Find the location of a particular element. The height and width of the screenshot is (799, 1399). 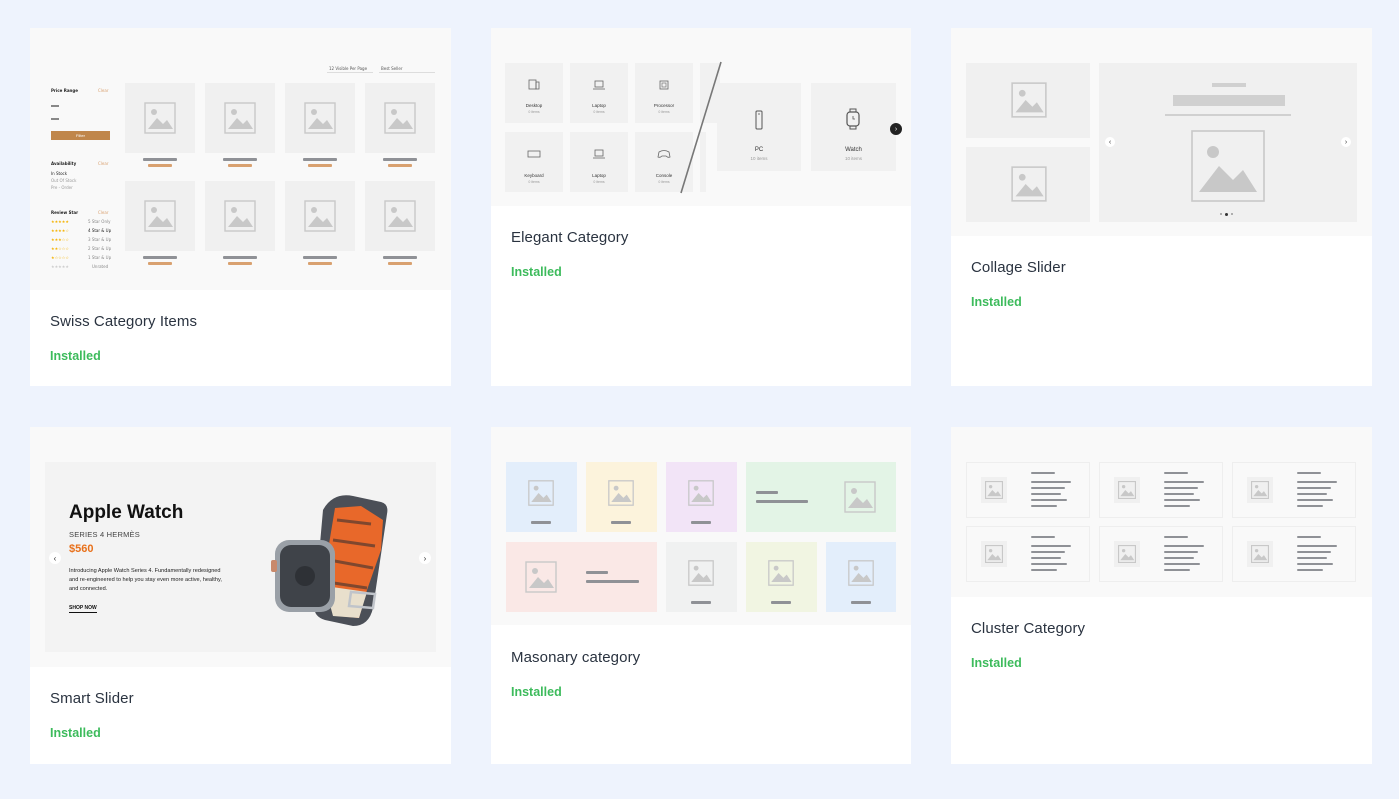

card-title: Swiss Category Items is located at coordinates (124, 321).